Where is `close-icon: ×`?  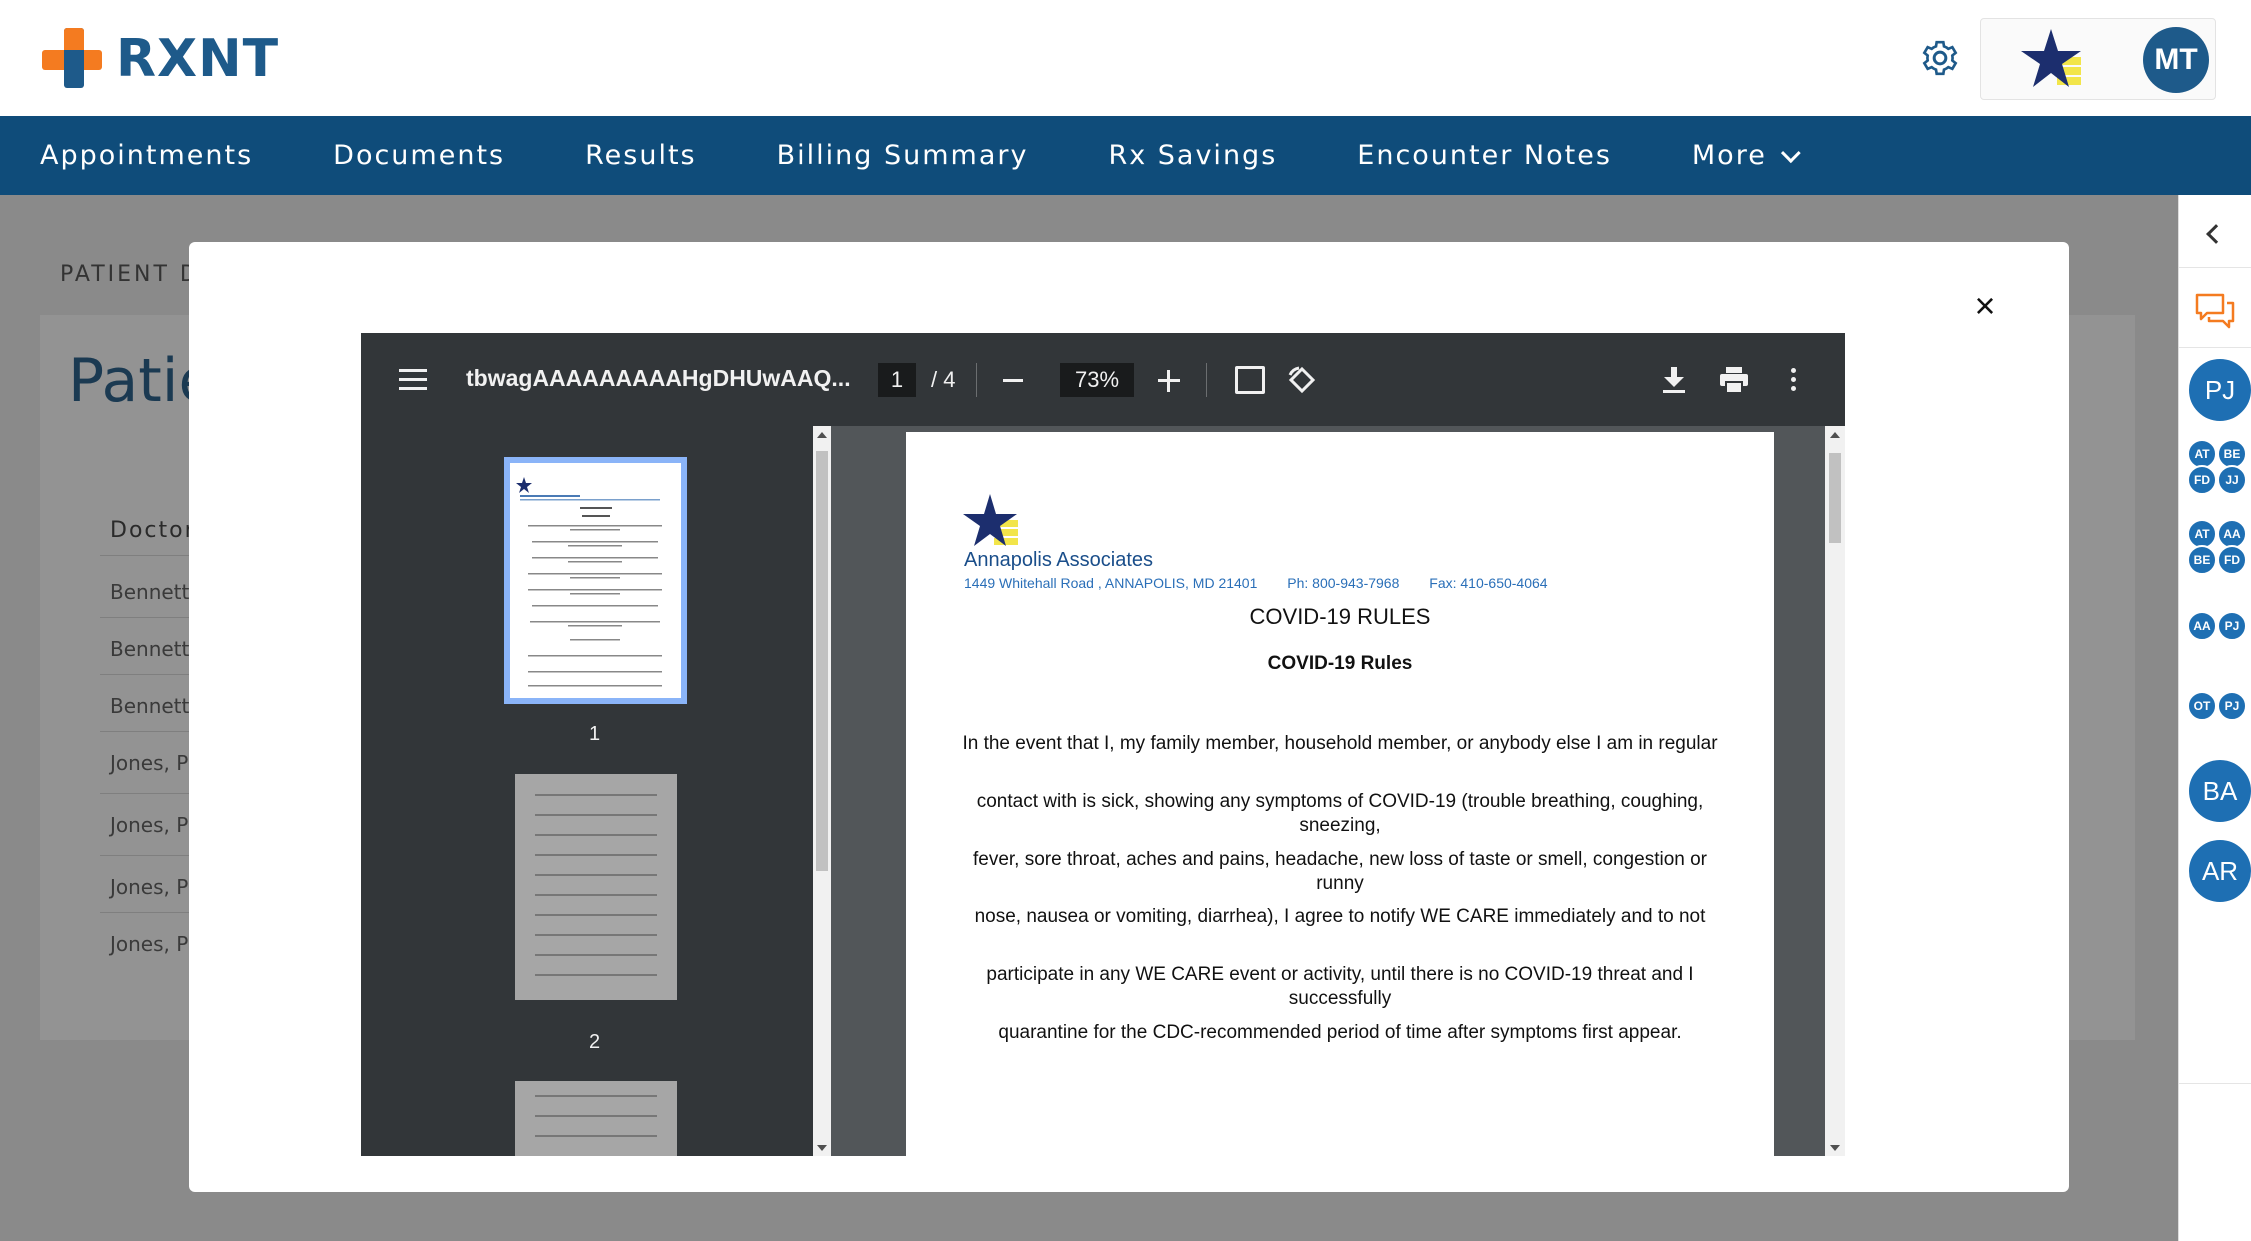
close-icon: × is located at coordinates (1985, 306).